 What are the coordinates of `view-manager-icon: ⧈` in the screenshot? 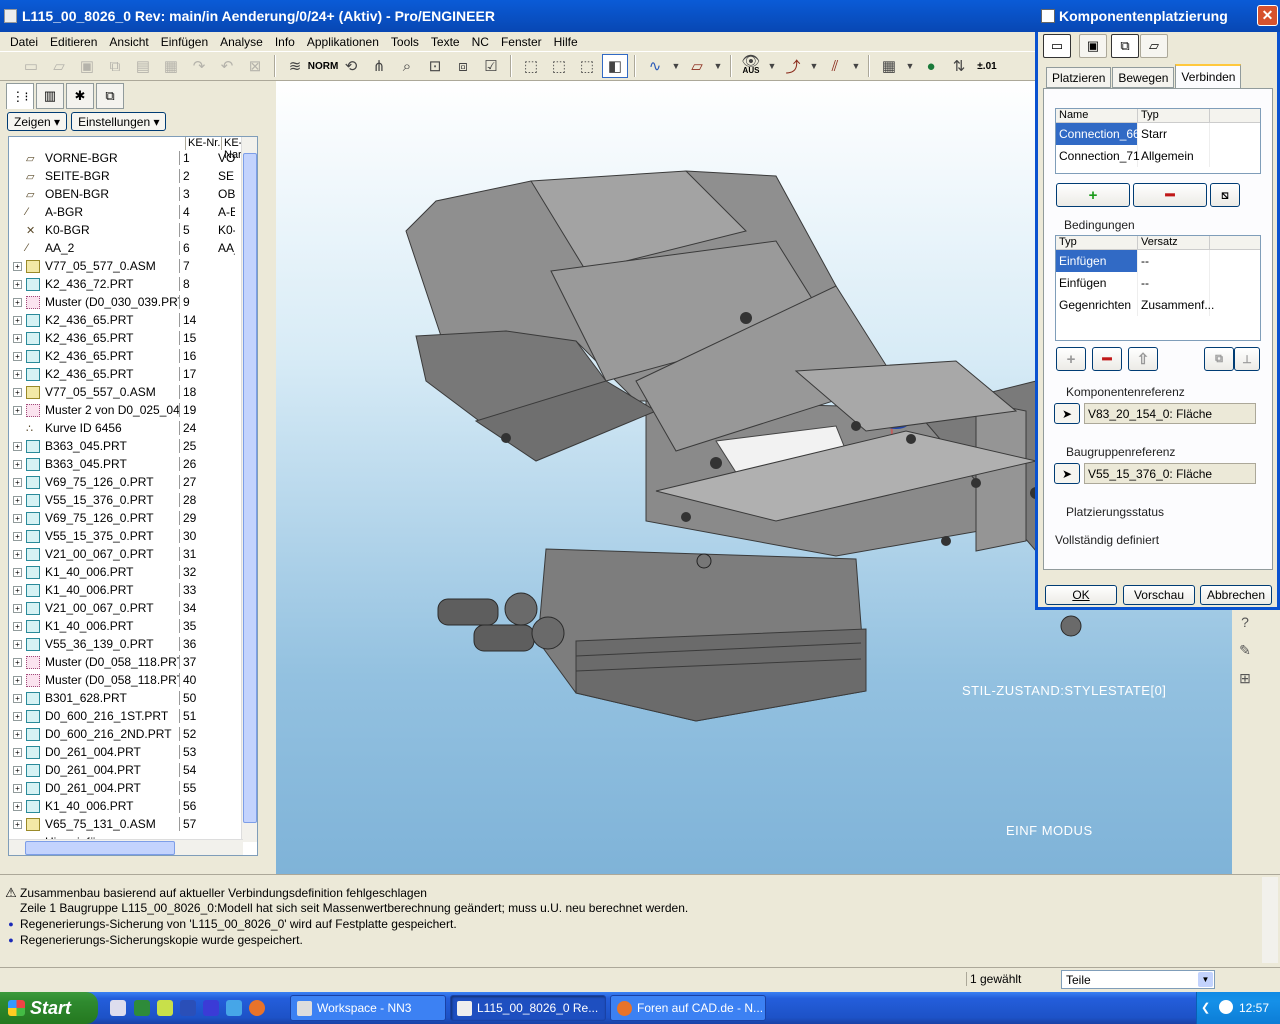 It's located at (463, 66).